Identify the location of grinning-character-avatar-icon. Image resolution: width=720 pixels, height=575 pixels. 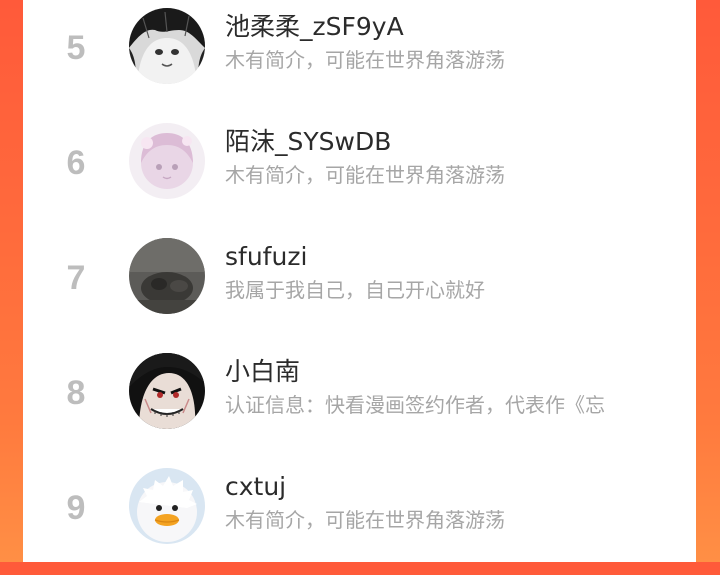
(167, 391).